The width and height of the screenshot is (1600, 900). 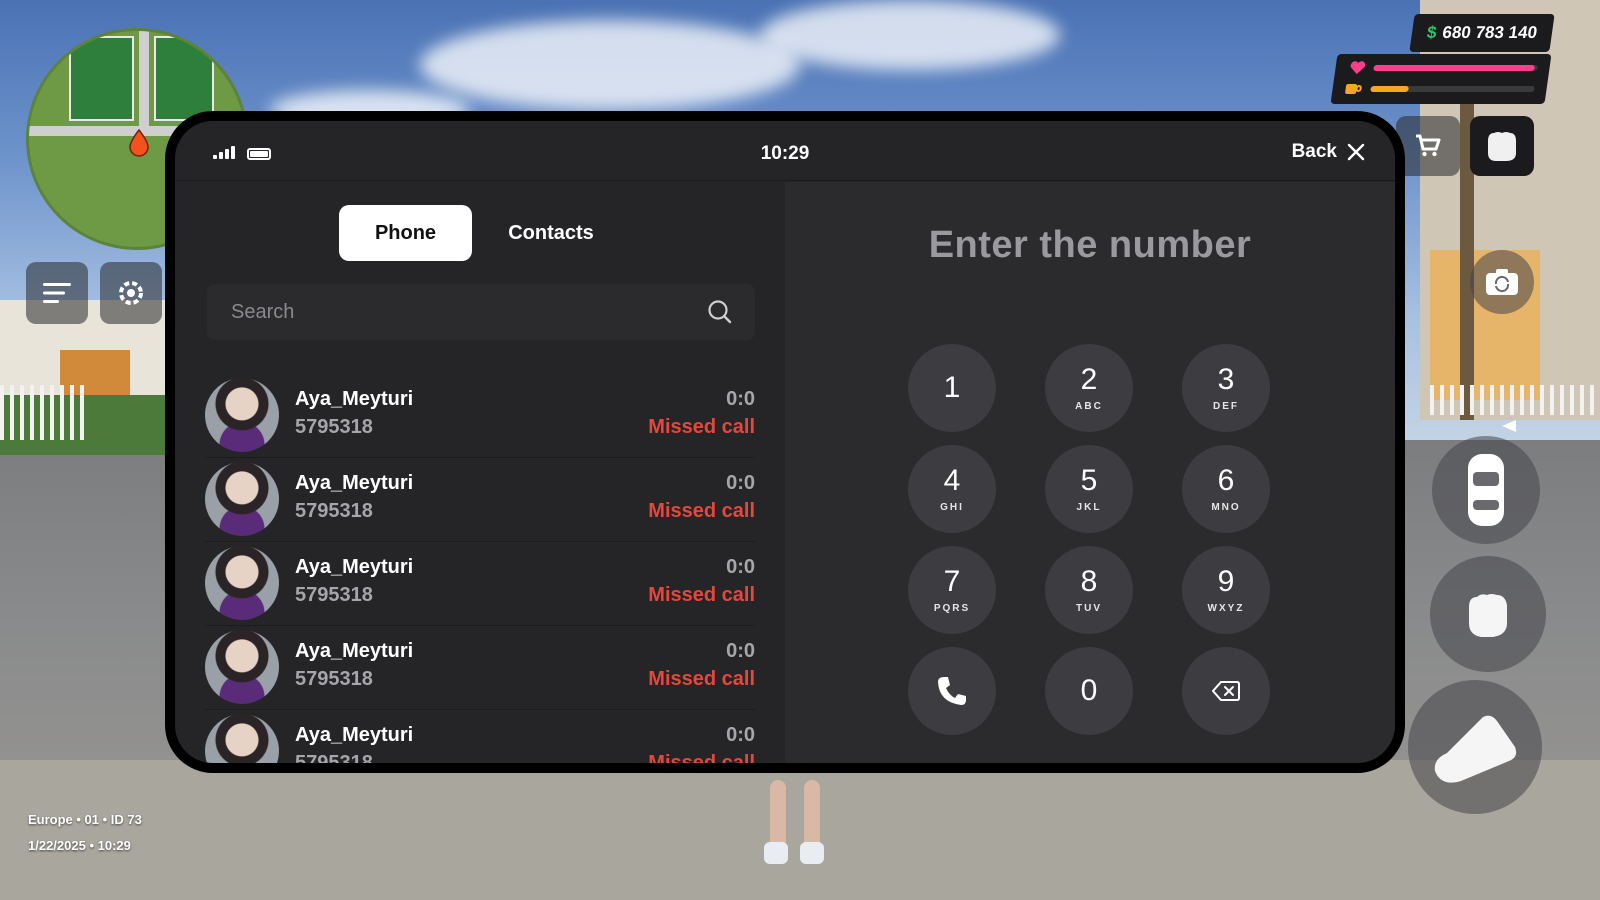 What do you see at coordinates (1226, 507) in the screenshot?
I see `key-letters: MNO` at bounding box center [1226, 507].